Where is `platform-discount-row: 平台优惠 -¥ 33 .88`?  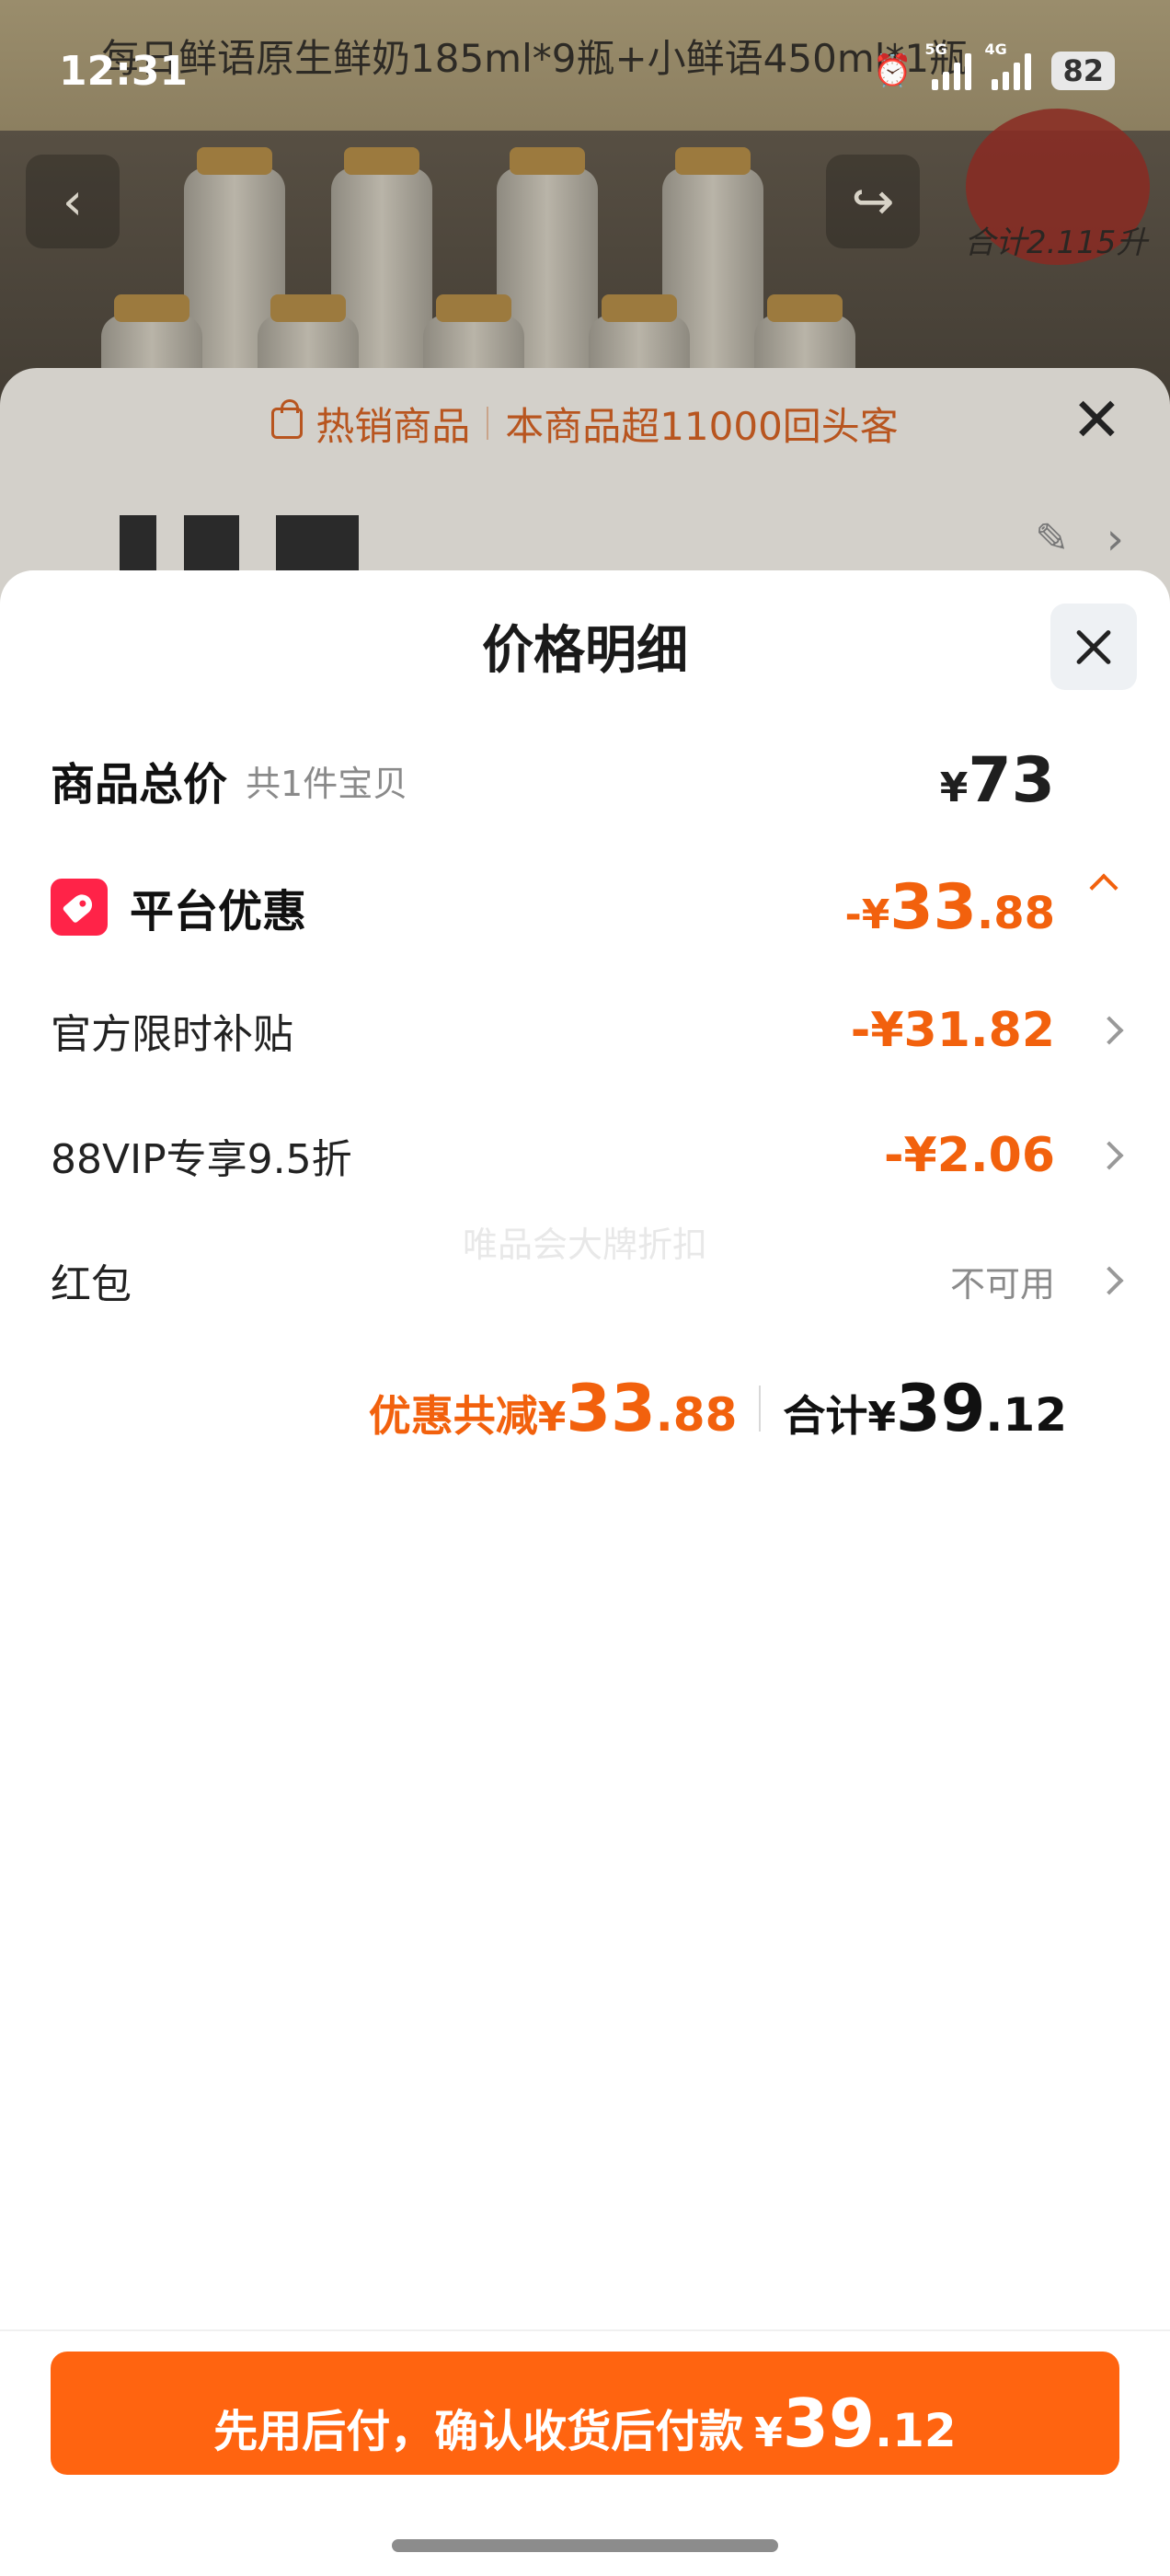
platform-discount-row: 平台优惠 -¥ 33 .88 is located at coordinates (585, 907).